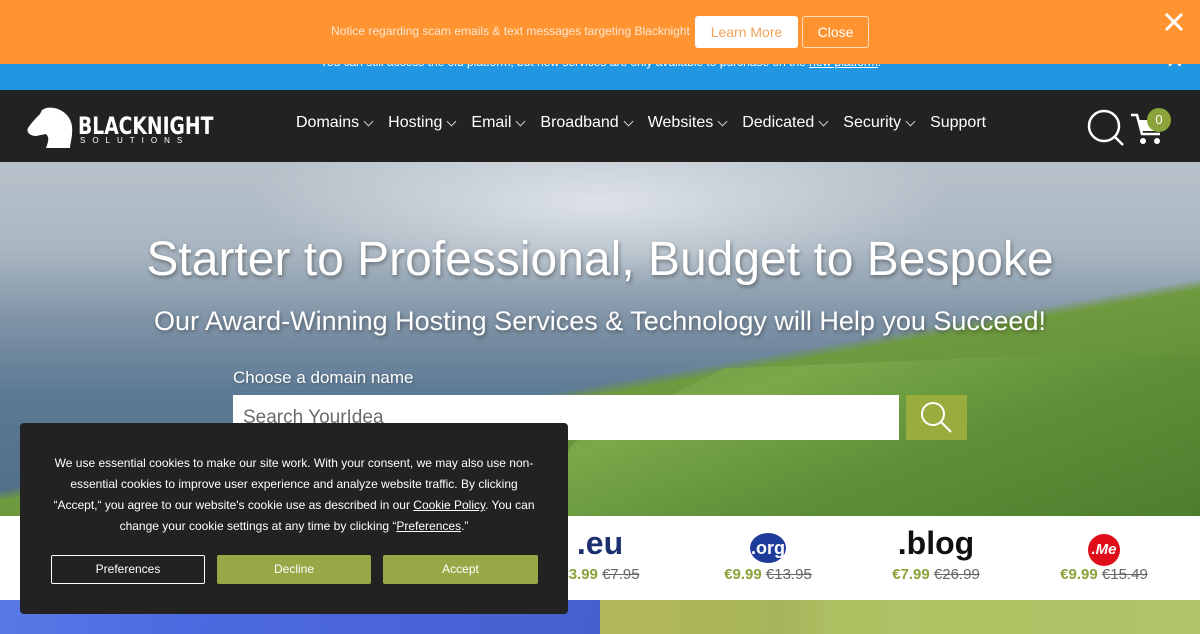 The image size is (1200, 634). I want to click on nav-domains: Domains, so click(335, 123).